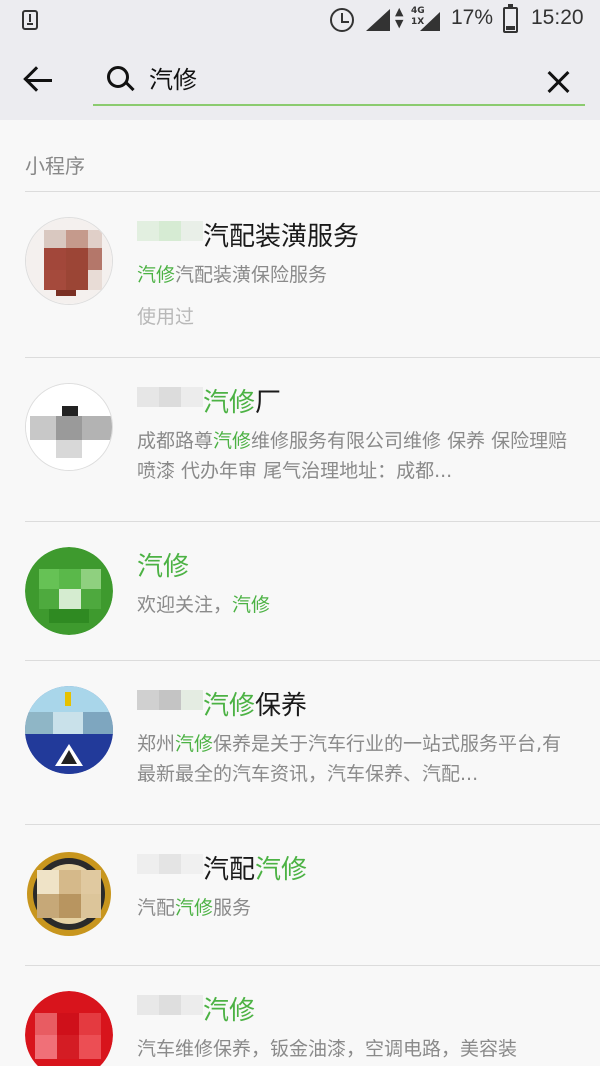 The width and height of the screenshot is (600, 1066). I want to click on search-icon, so click(120, 79).